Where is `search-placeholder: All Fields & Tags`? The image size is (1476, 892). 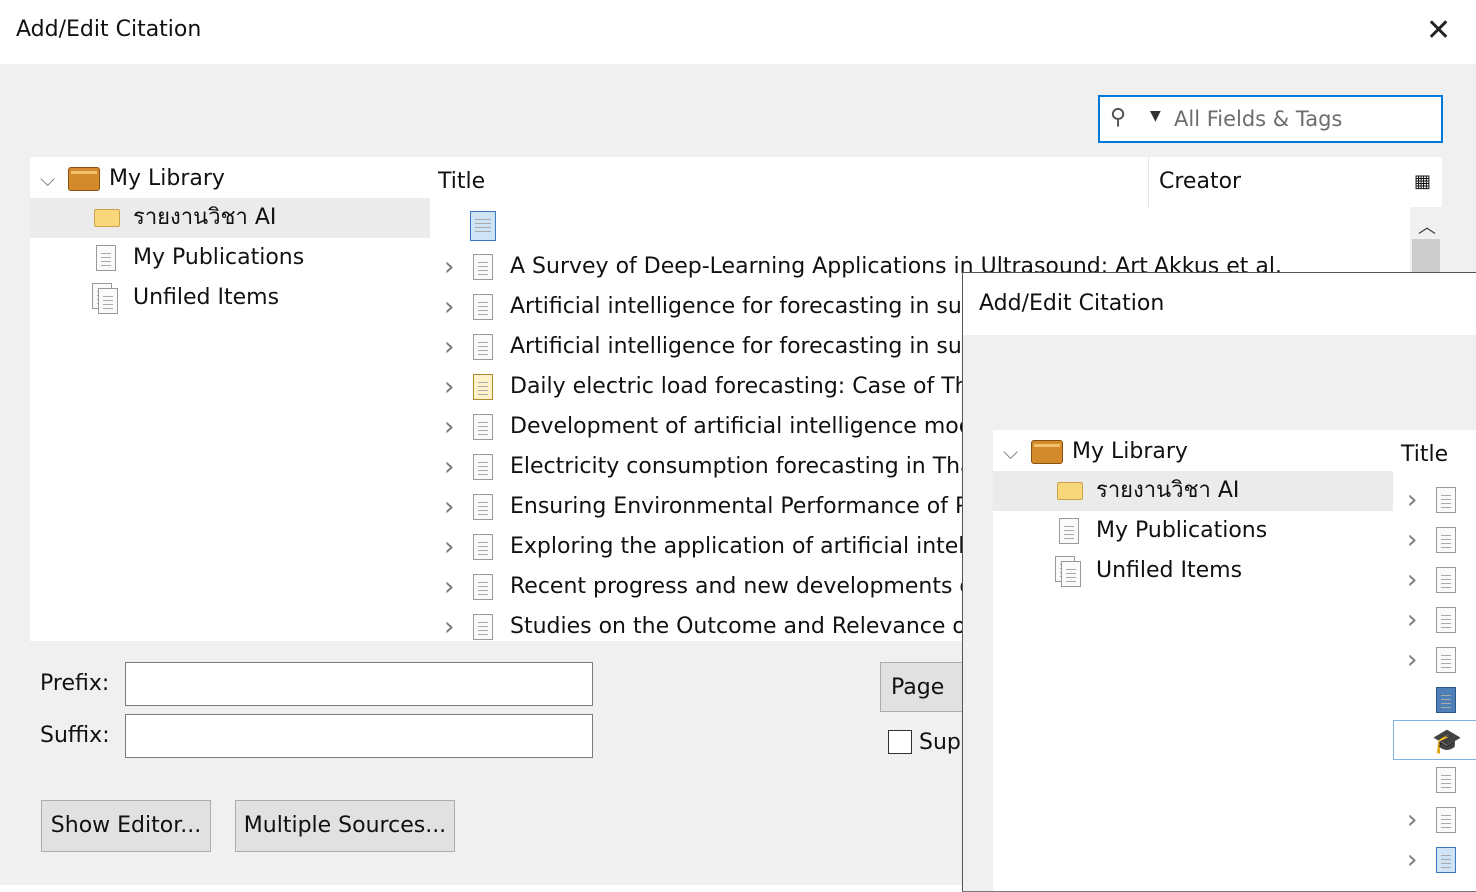
search-placeholder: All Fields & Tags is located at coordinates (1258, 119).